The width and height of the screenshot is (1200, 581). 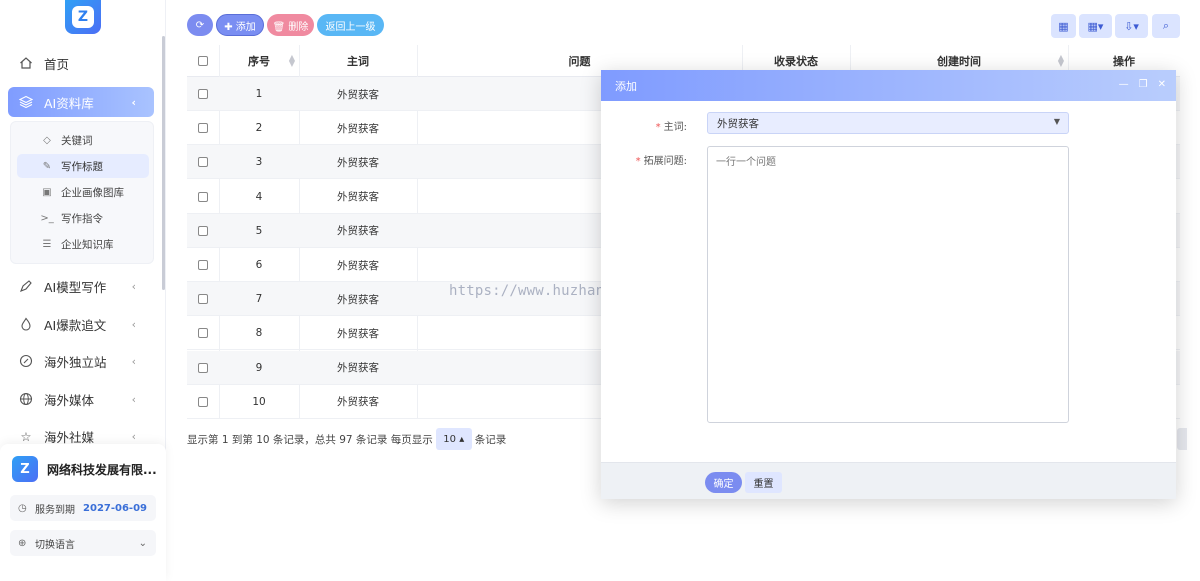 What do you see at coordinates (490, 439) in the screenshot?
I see `pagination-suffix: 条记录` at bounding box center [490, 439].